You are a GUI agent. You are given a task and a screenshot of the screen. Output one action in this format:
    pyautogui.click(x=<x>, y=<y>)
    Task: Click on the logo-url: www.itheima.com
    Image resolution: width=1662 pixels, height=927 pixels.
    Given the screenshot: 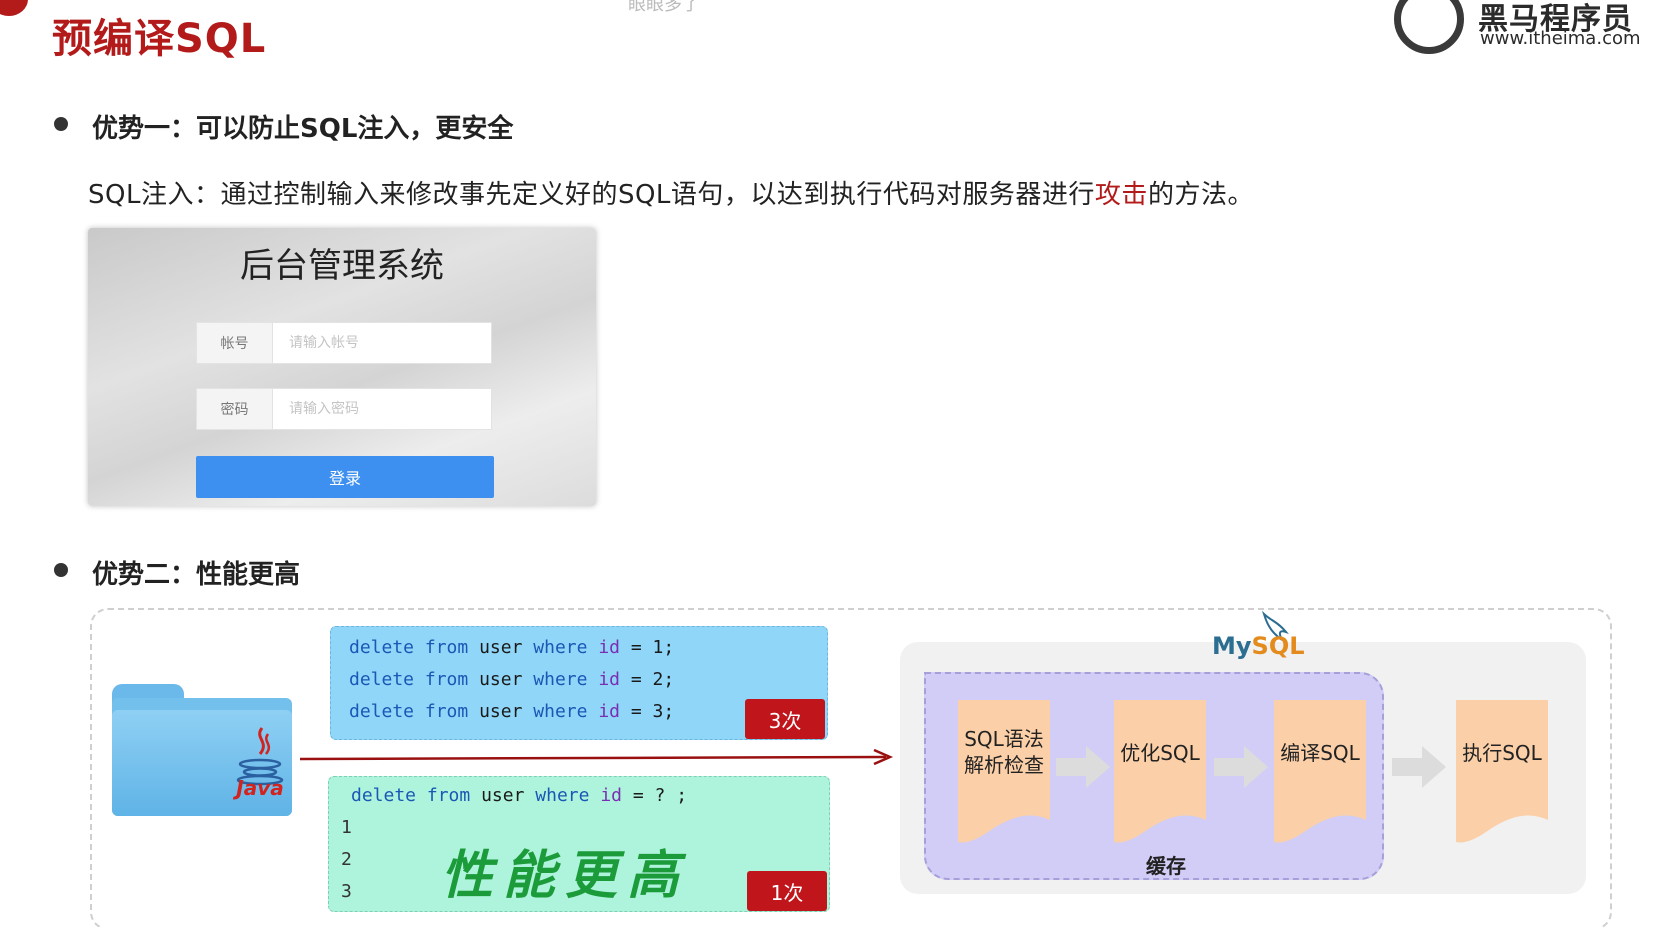 What is the action you would take?
    pyautogui.click(x=1560, y=38)
    